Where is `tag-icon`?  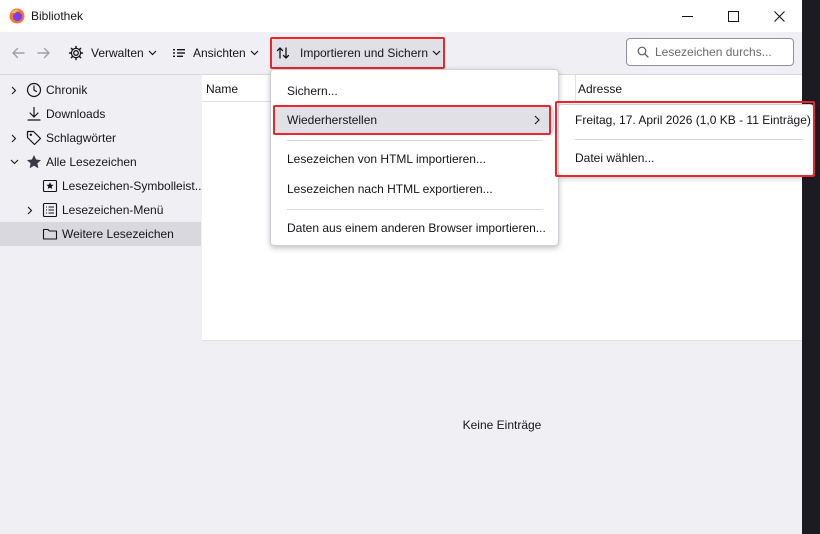
tag-icon is located at coordinates (34, 138).